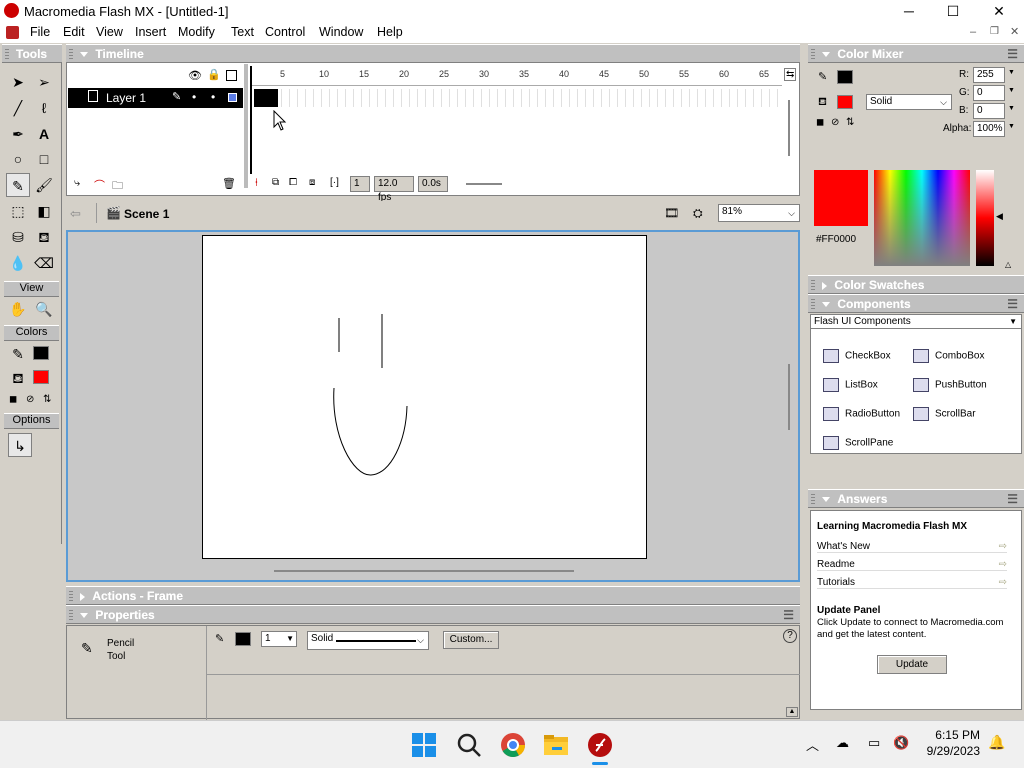 This screenshot has width=1024, height=768. What do you see at coordinates (950, 385) in the screenshot?
I see `component-pushbutton: PushButton` at bounding box center [950, 385].